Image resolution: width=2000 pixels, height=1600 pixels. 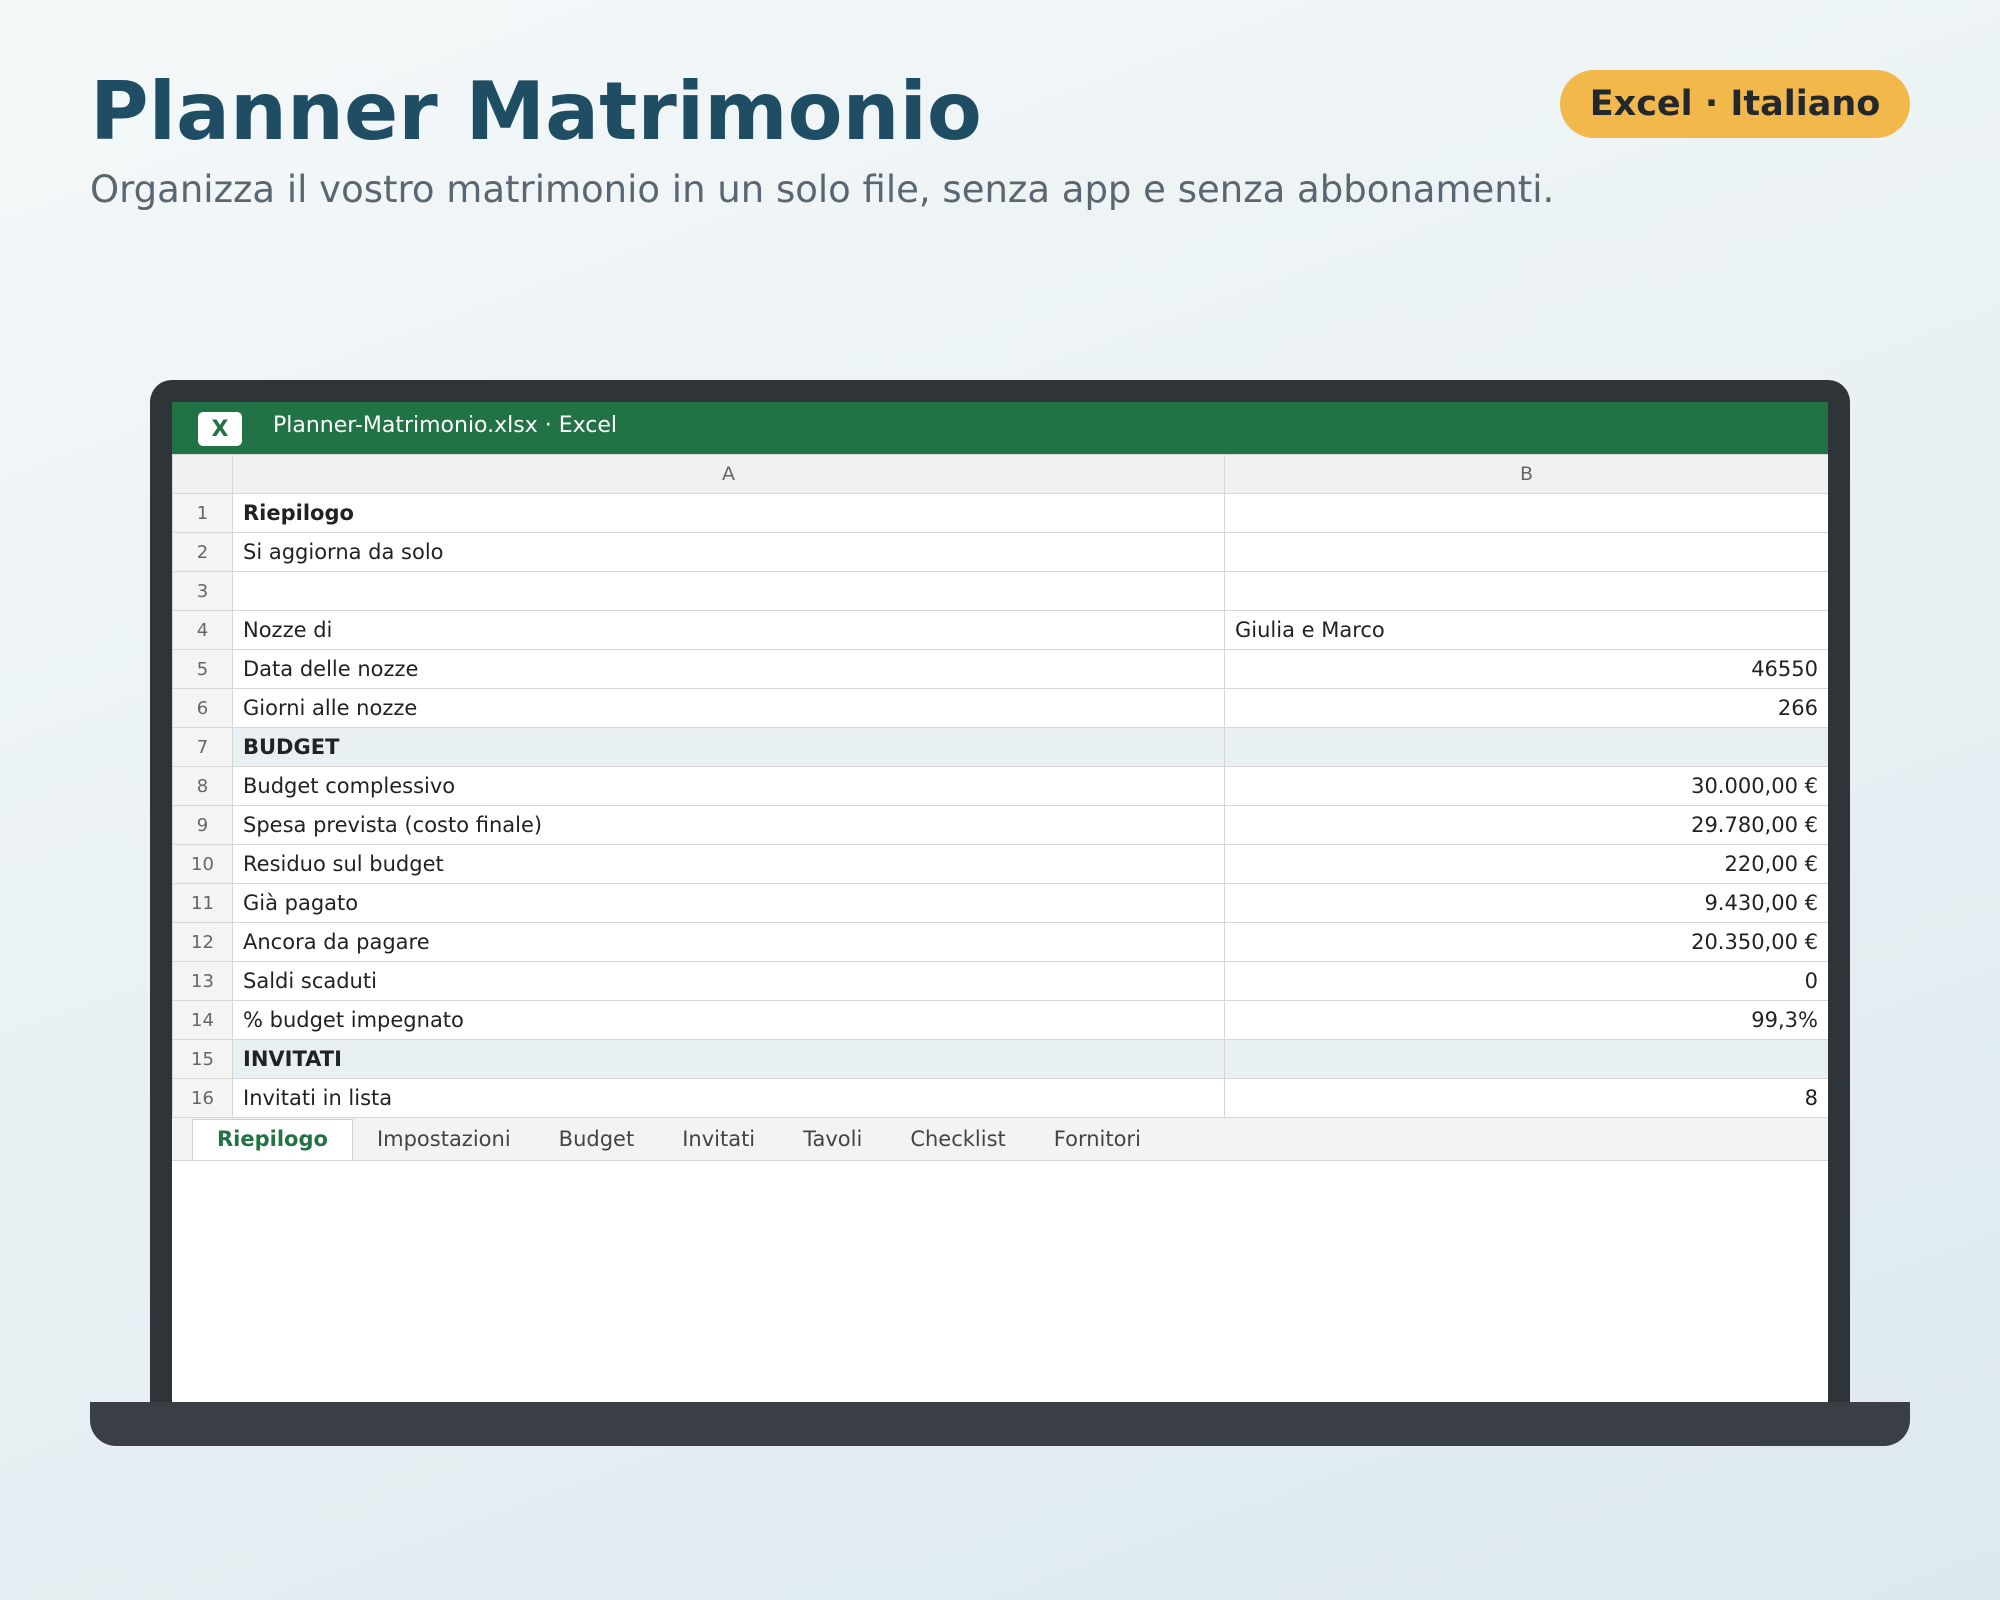 What do you see at coordinates (444, 1140) in the screenshot?
I see `sheet-tab-impostazioni: Impostazioni` at bounding box center [444, 1140].